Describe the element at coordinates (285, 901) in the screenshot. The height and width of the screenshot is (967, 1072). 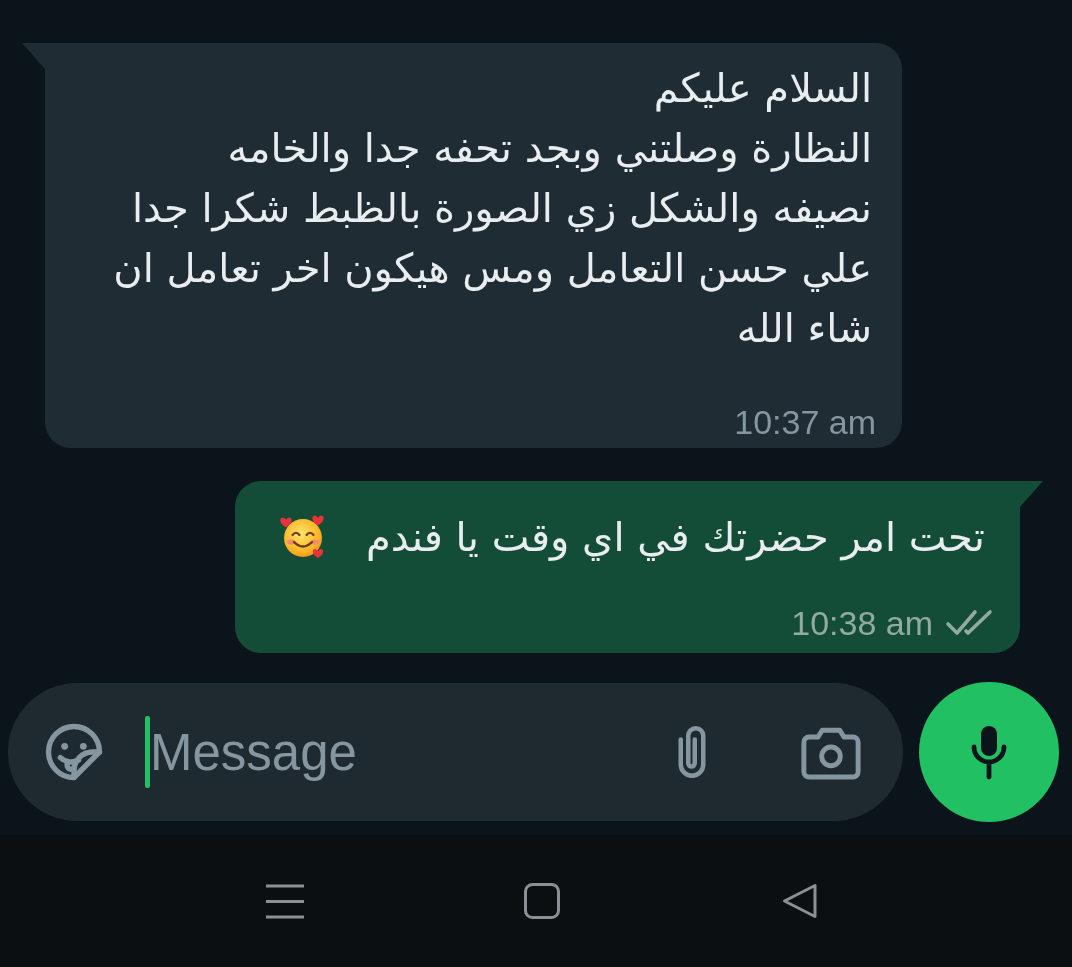
I see `menu-icon` at that location.